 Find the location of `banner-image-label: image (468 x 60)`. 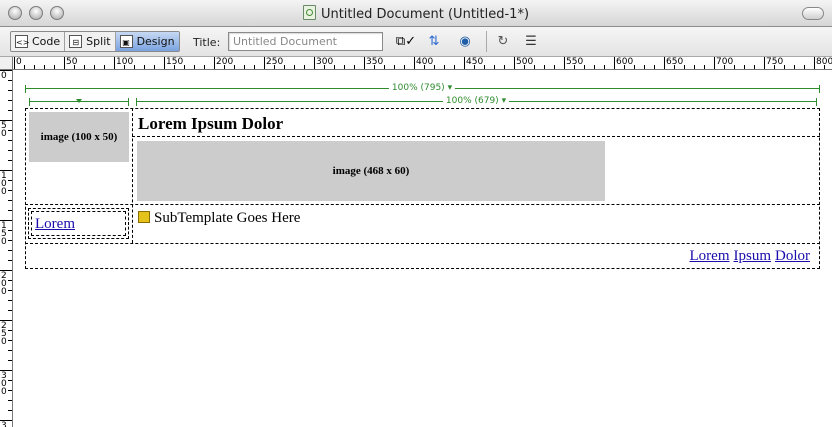

banner-image-label: image (468 x 60) is located at coordinates (371, 171).